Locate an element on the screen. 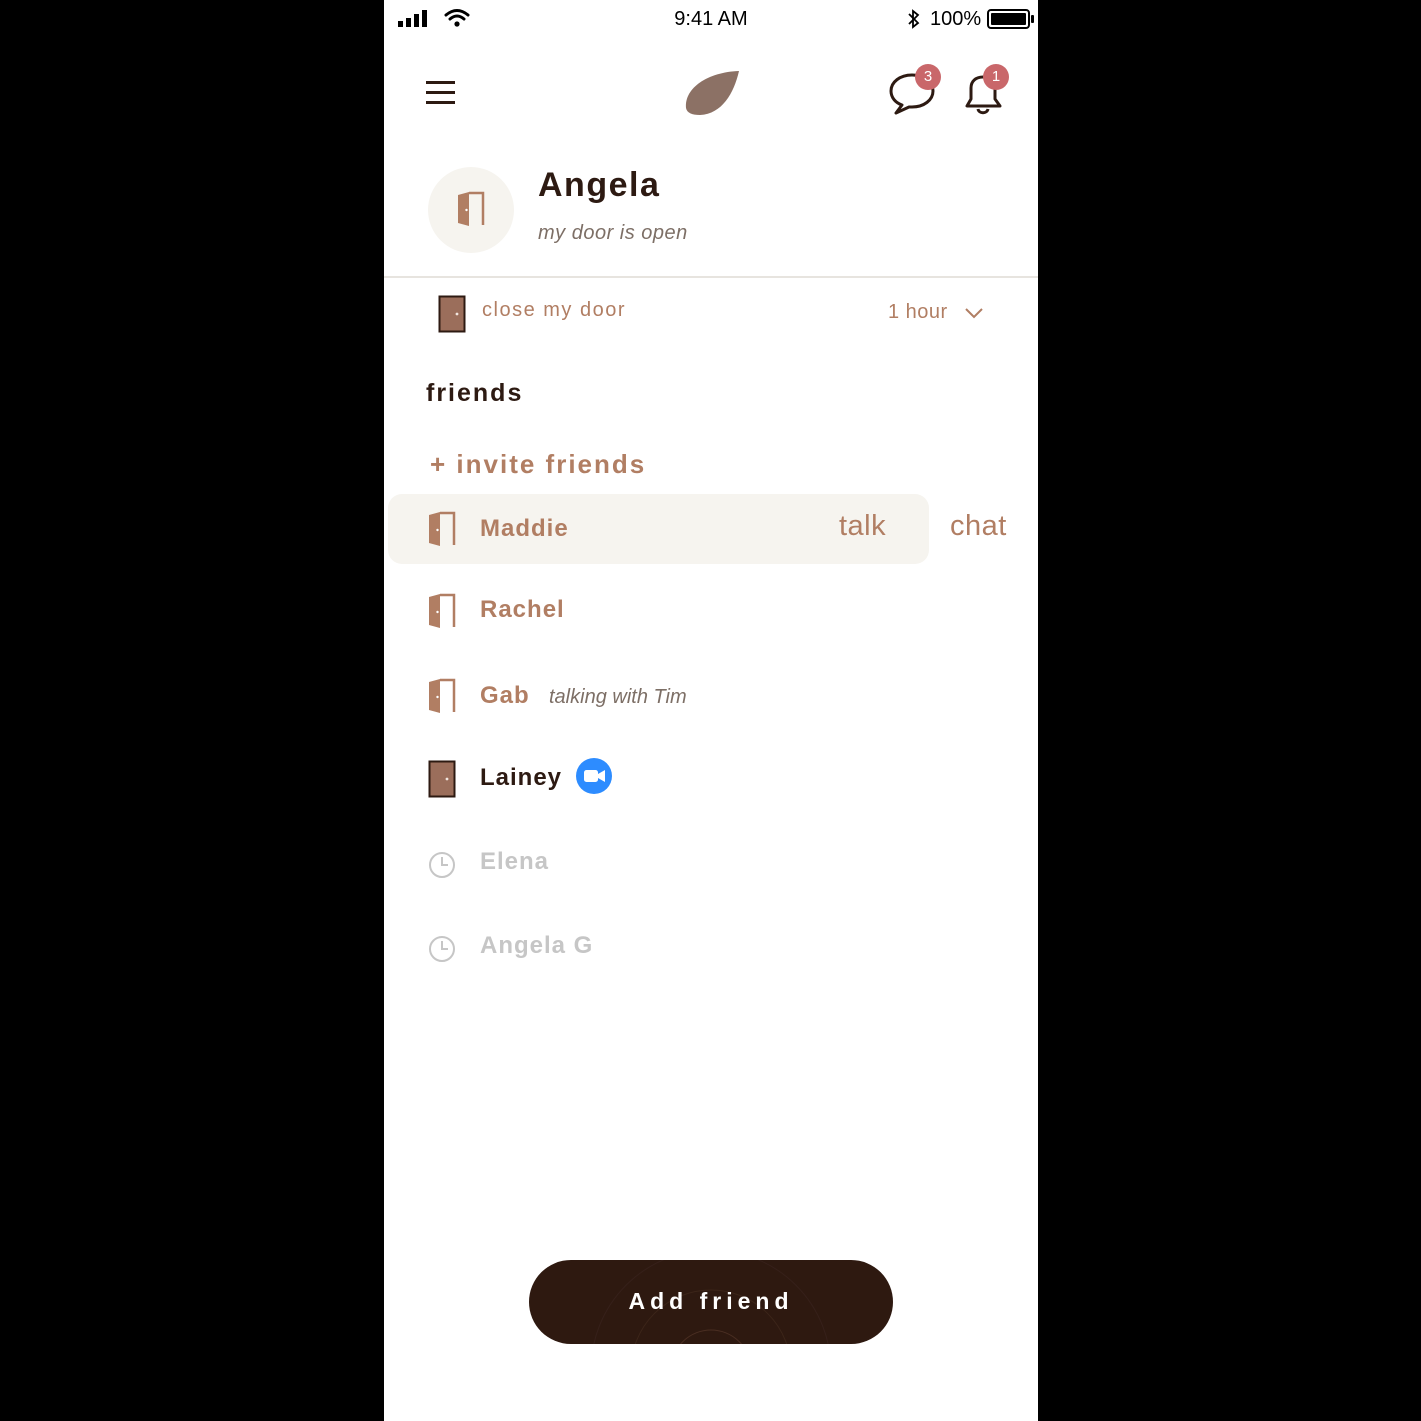 The image size is (1421, 1421). friends-heading: friends is located at coordinates (475, 393).